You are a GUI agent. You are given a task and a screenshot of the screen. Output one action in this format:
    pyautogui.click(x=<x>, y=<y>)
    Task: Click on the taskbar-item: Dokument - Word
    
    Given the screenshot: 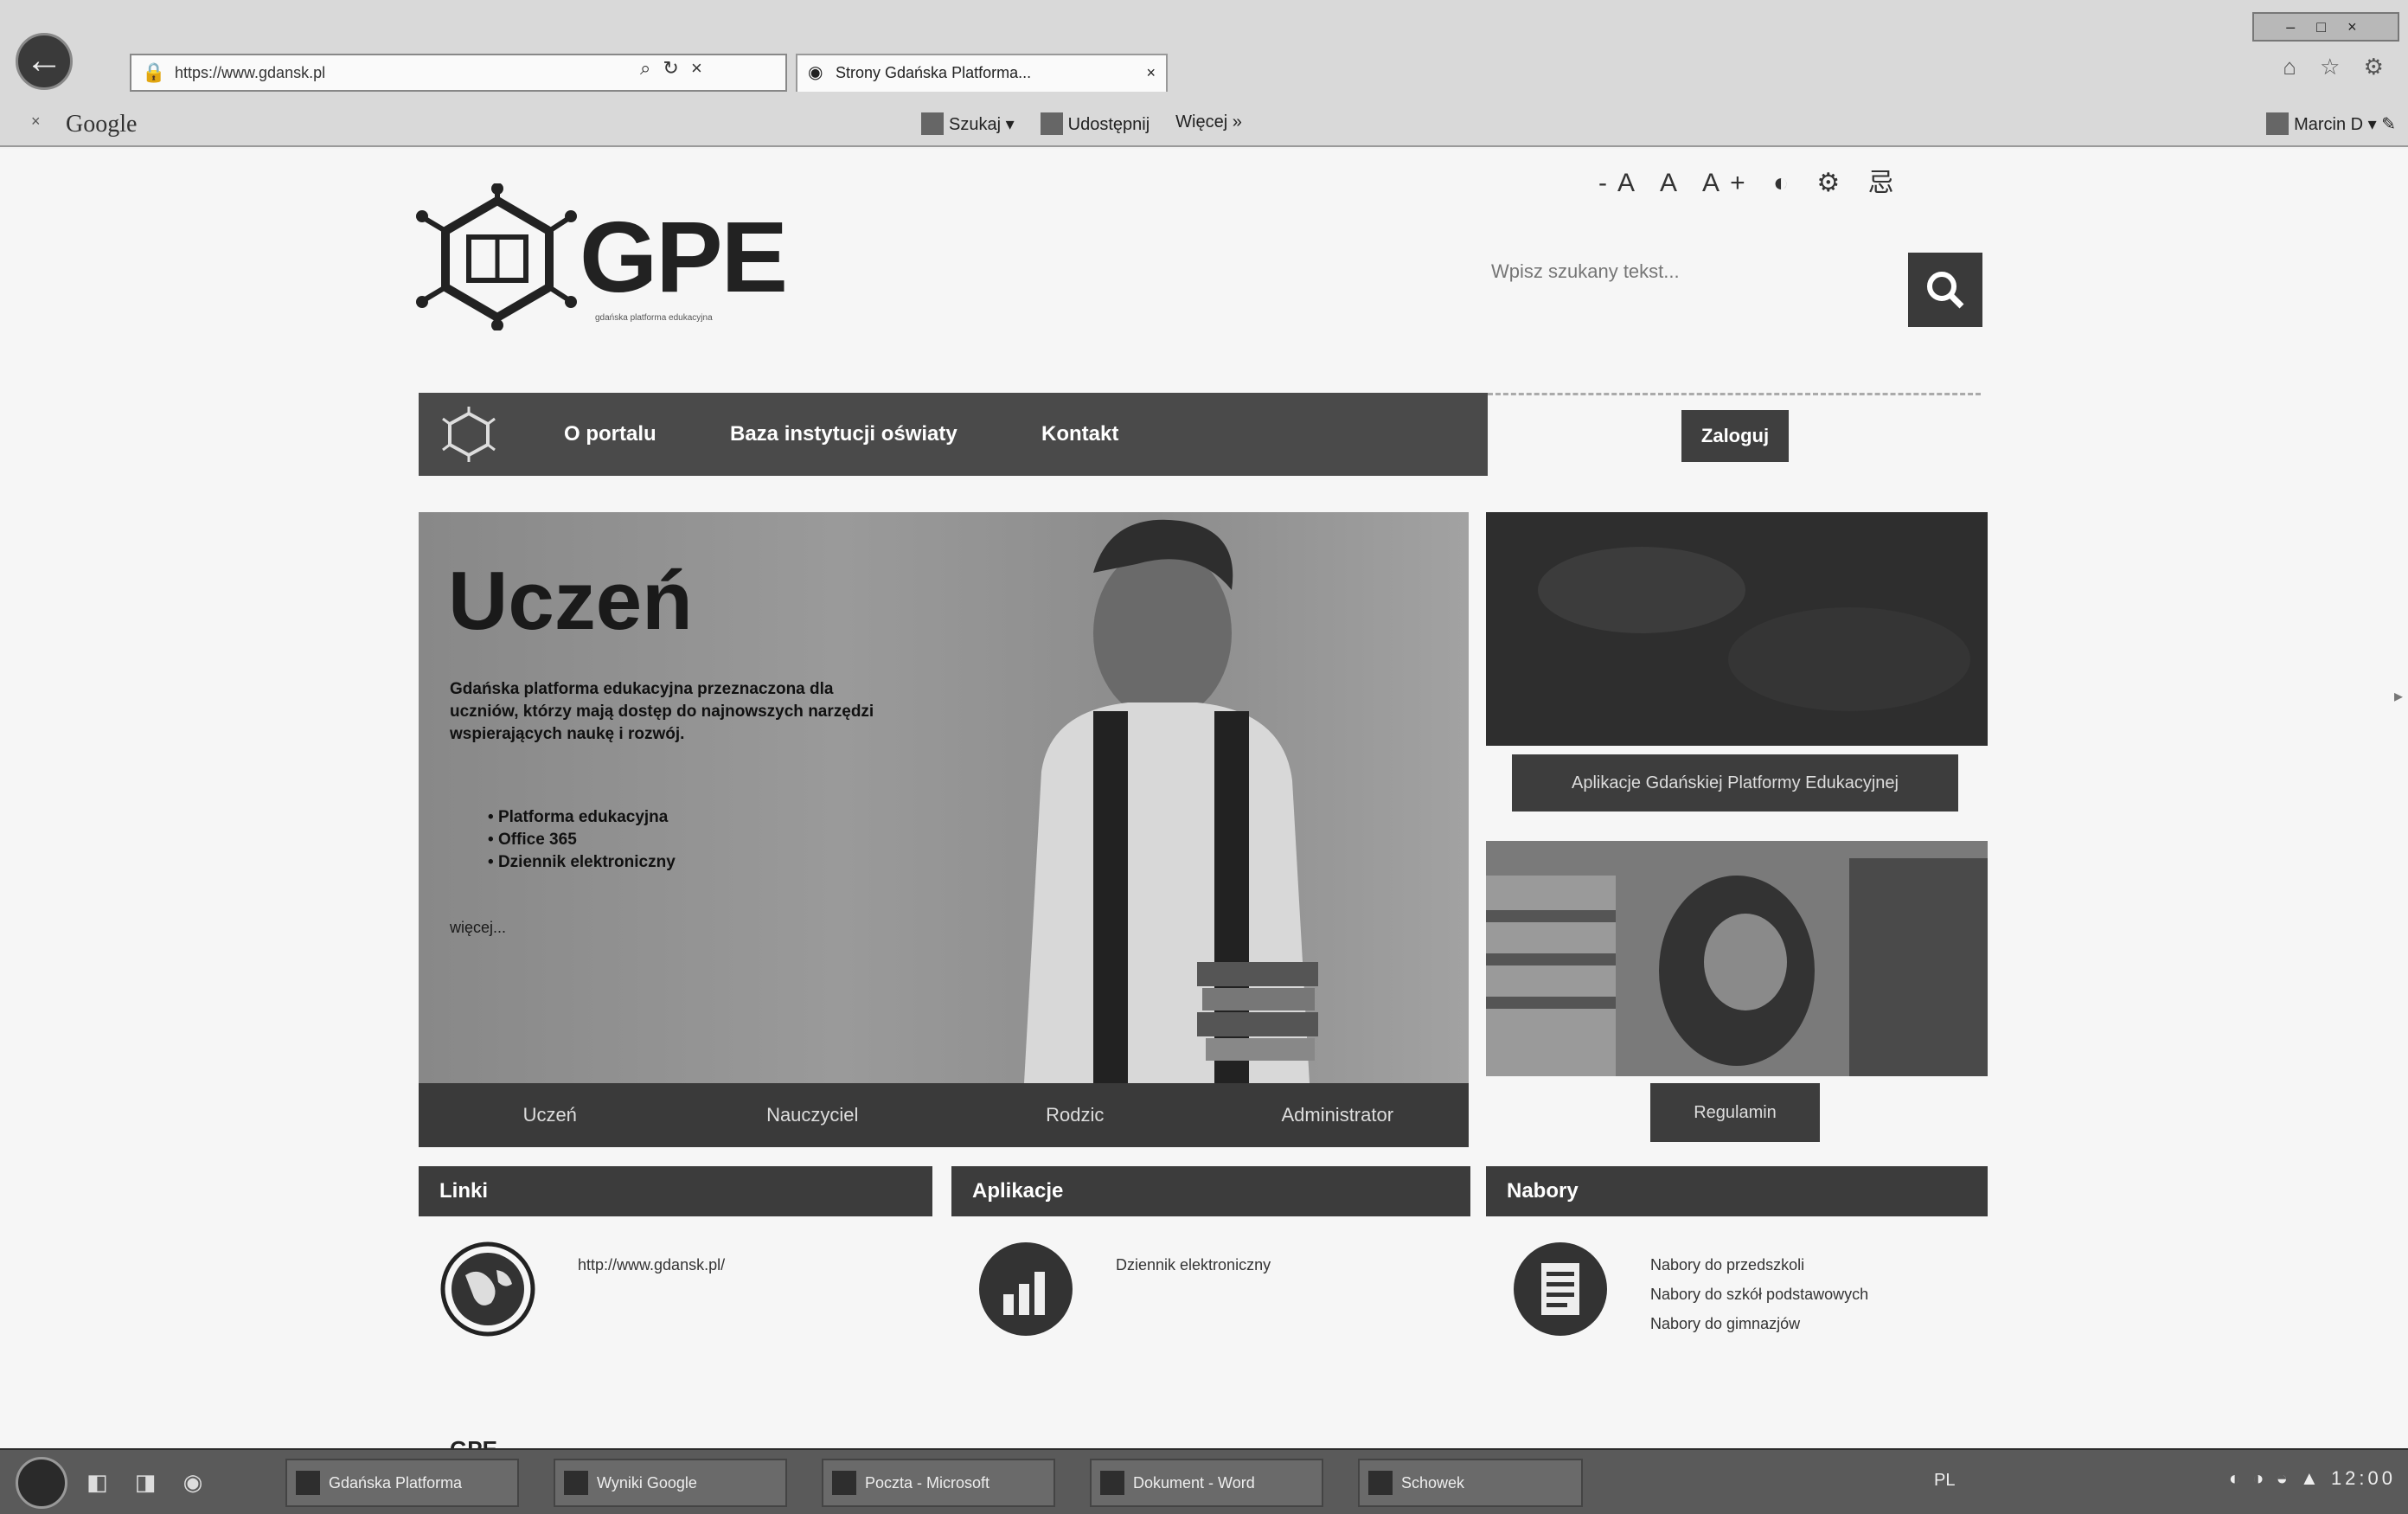 What is the action you would take?
    pyautogui.click(x=1206, y=1483)
    